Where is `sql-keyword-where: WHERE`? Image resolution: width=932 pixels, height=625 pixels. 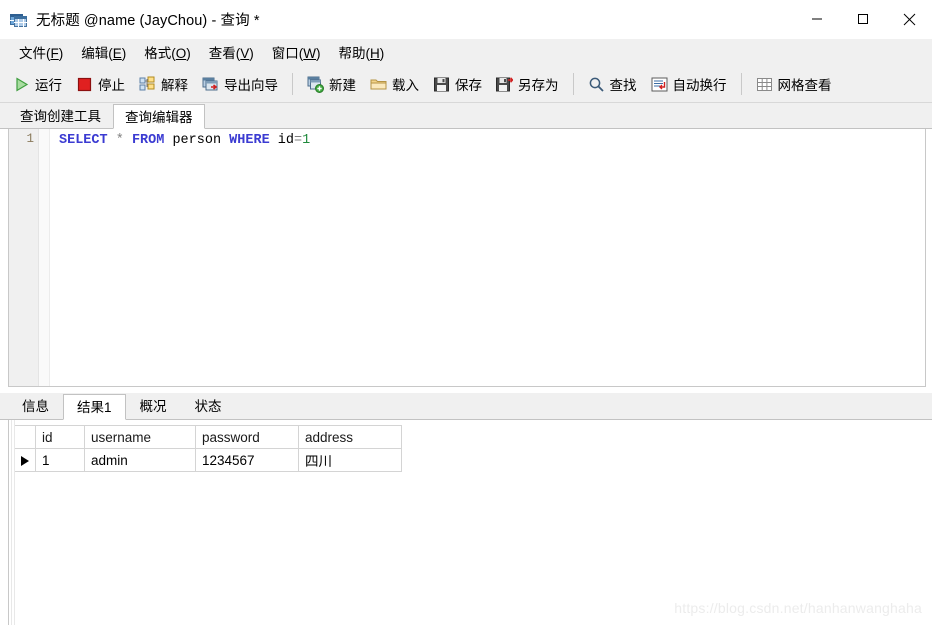
sql-keyword-where: WHERE is located at coordinates (249, 140).